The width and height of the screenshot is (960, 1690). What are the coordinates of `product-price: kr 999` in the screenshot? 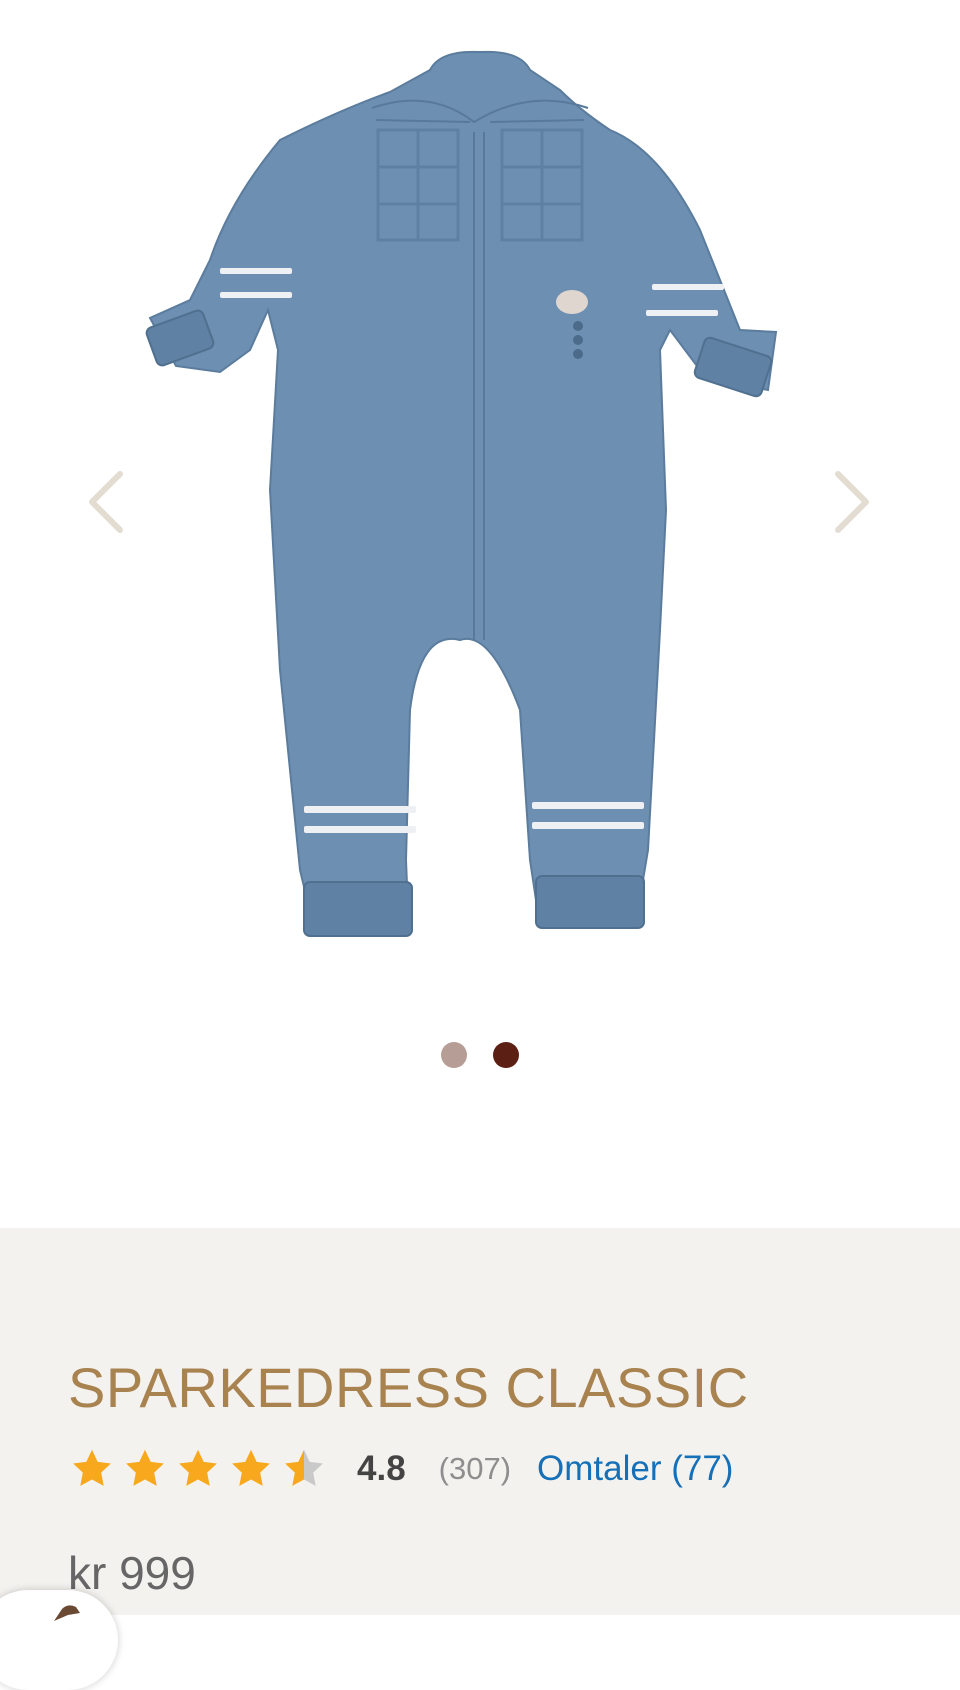 It's located at (132, 1573).